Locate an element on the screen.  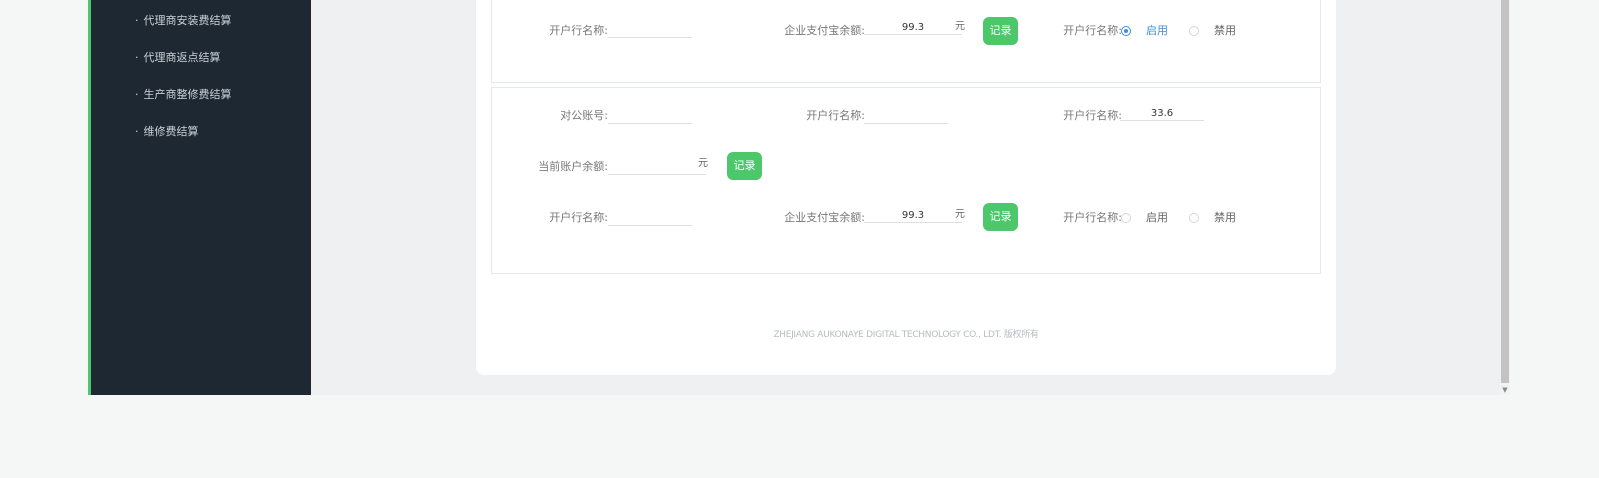
account-panel-1: 开户行名称: 企业支付宝余额: 元 记录 开户行名称: 启用 禁用 is located at coordinates (906, 41).